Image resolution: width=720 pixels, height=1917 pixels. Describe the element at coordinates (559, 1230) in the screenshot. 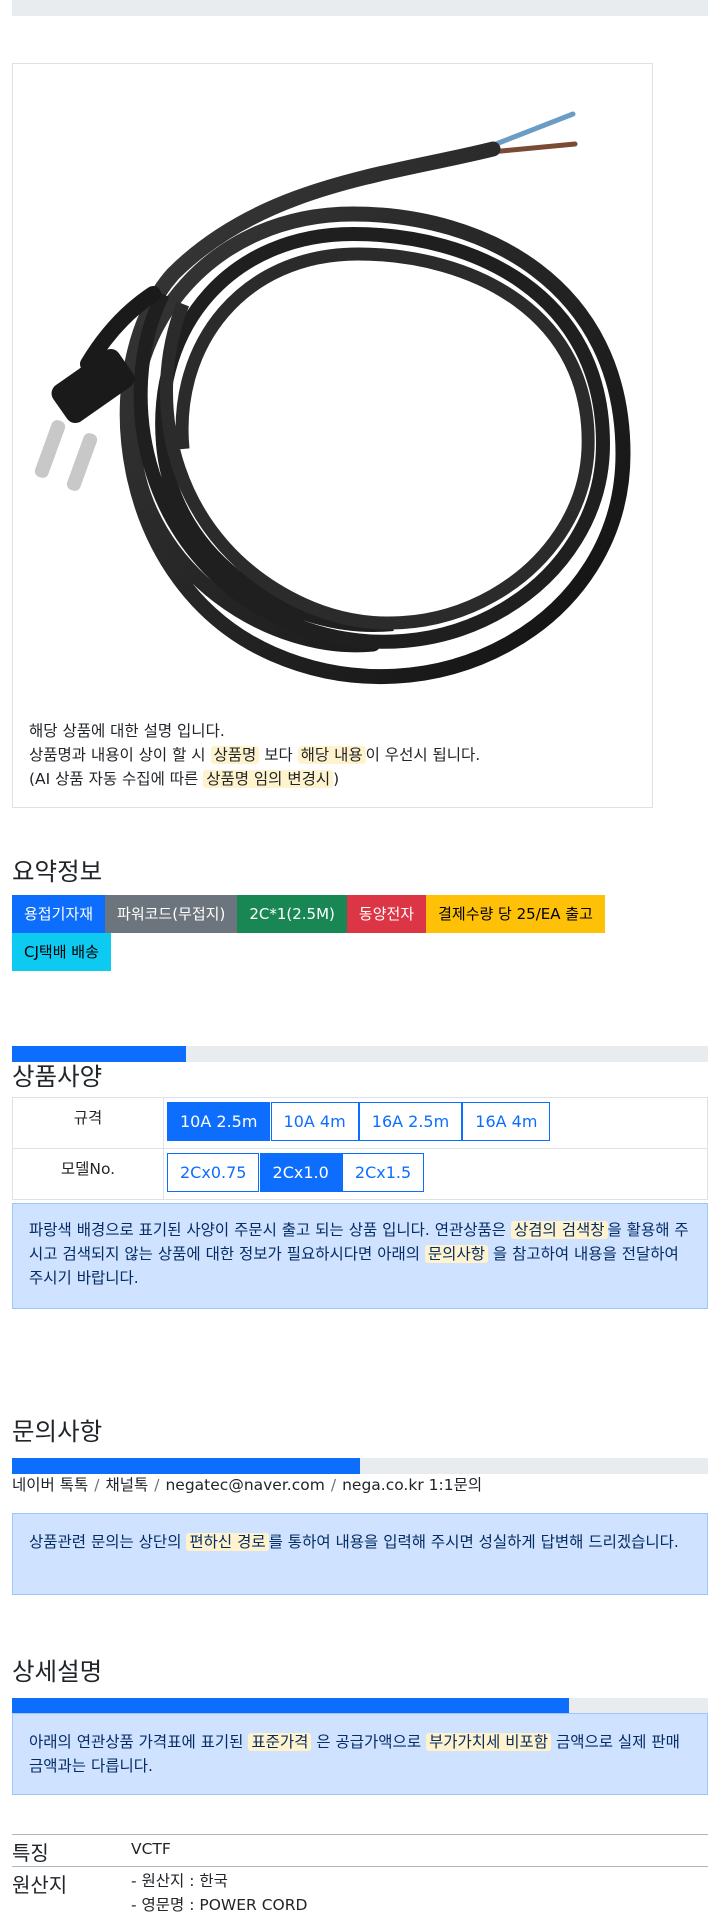

I see `highlight-search: 상겸의 검색창` at that location.